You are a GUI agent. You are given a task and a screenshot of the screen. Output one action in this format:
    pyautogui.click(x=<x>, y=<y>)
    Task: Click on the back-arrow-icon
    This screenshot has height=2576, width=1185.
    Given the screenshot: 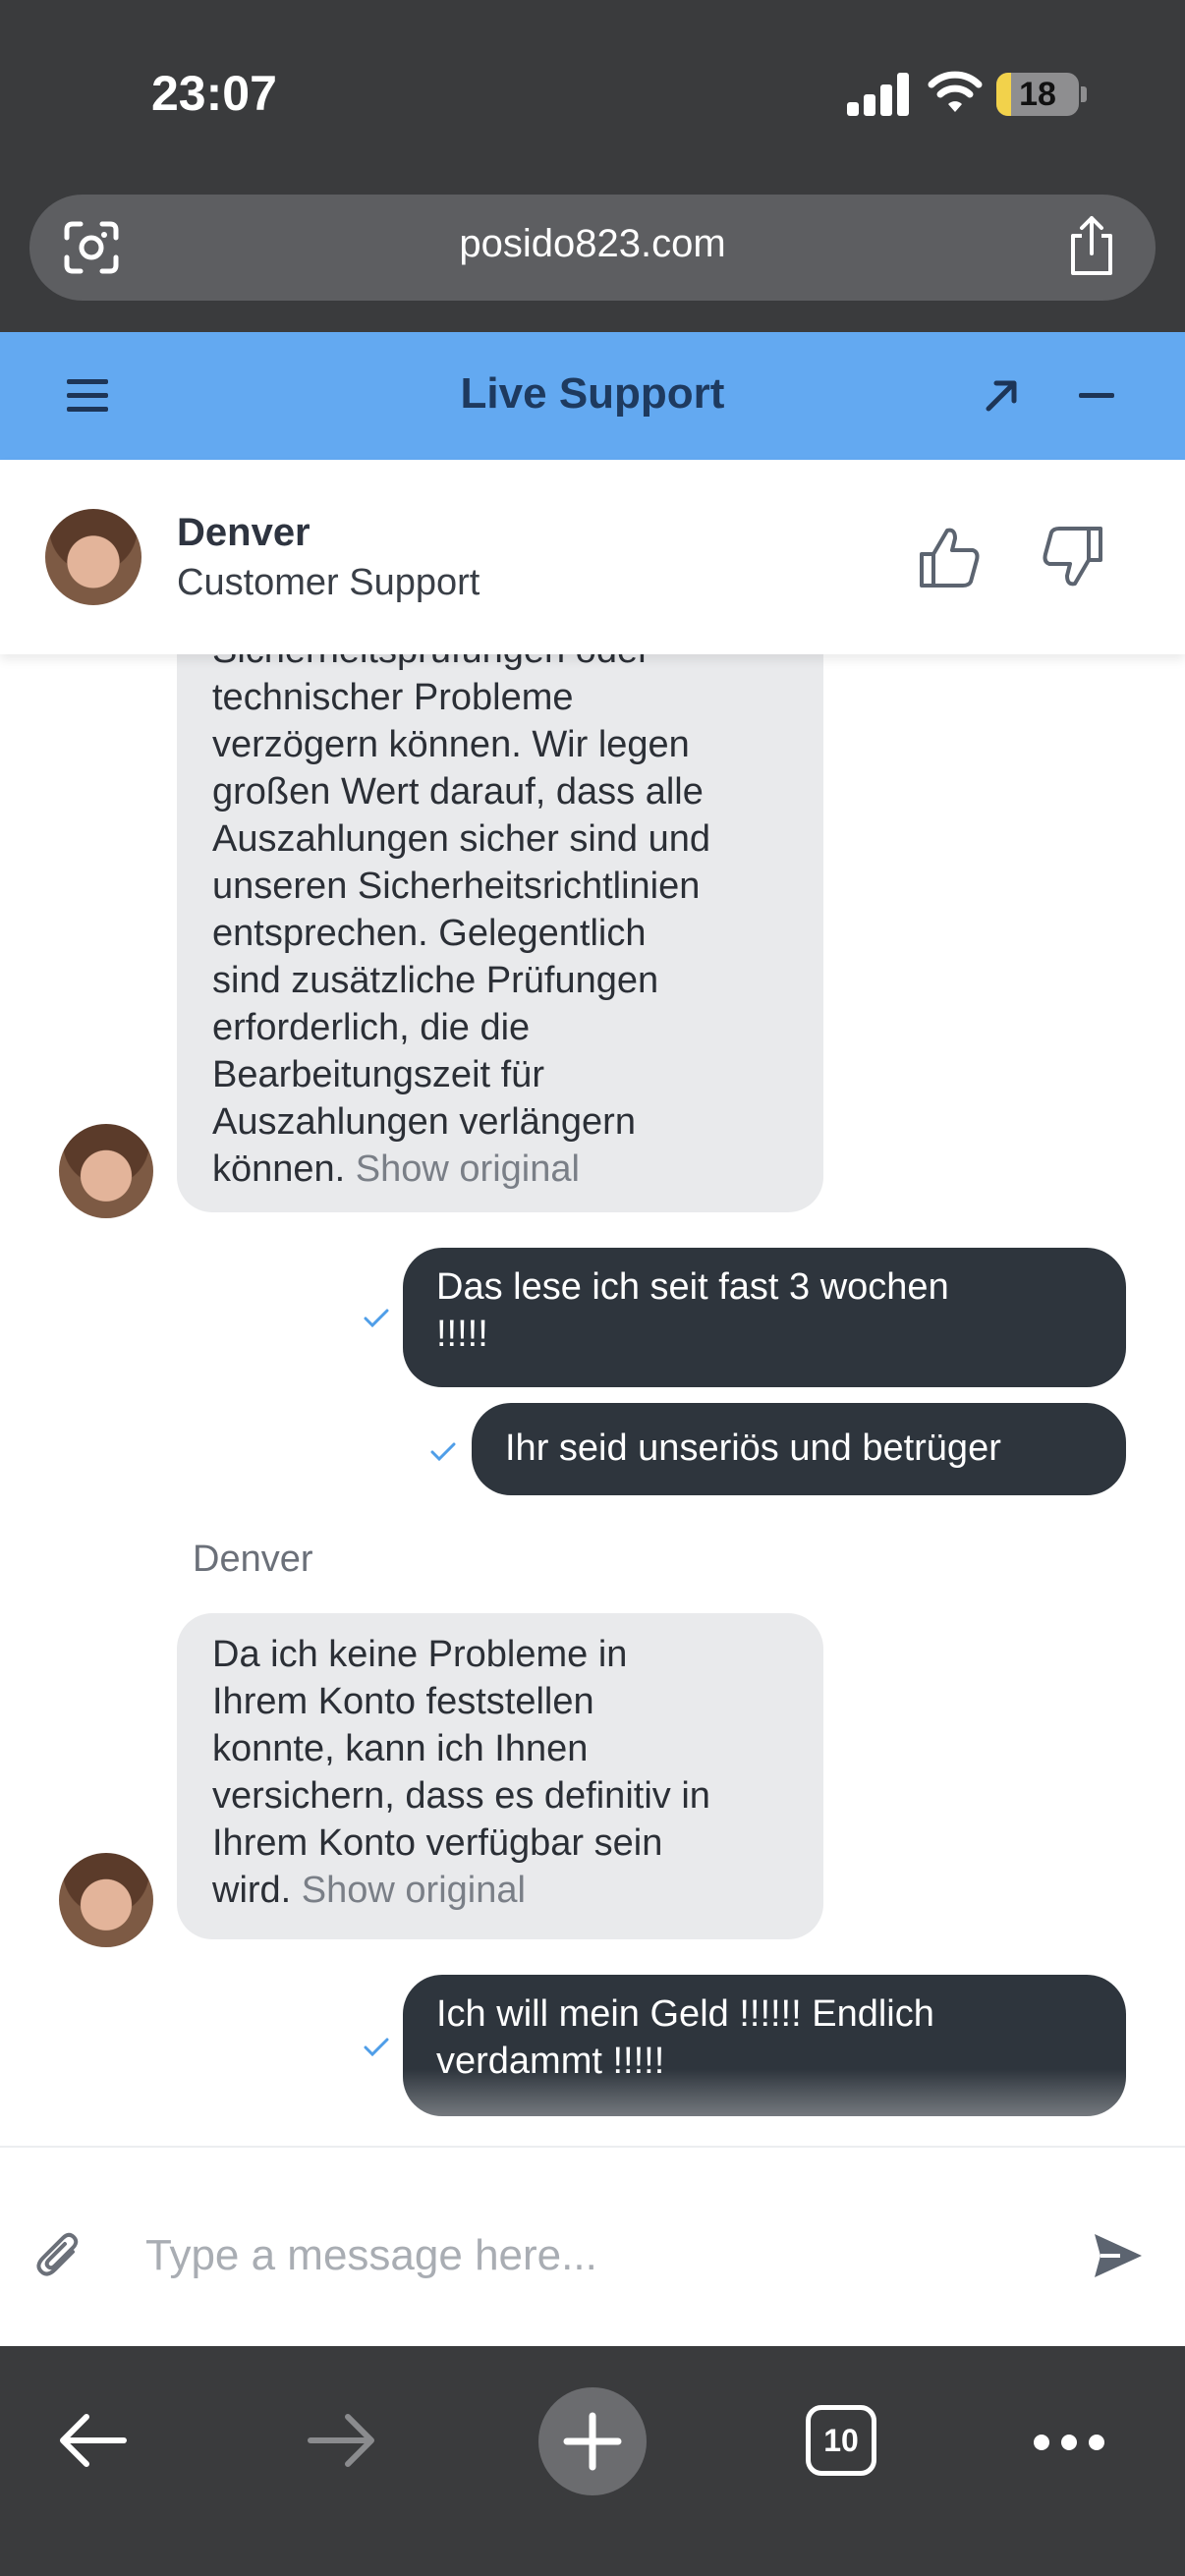 What is the action you would take?
    pyautogui.click(x=92, y=2440)
    